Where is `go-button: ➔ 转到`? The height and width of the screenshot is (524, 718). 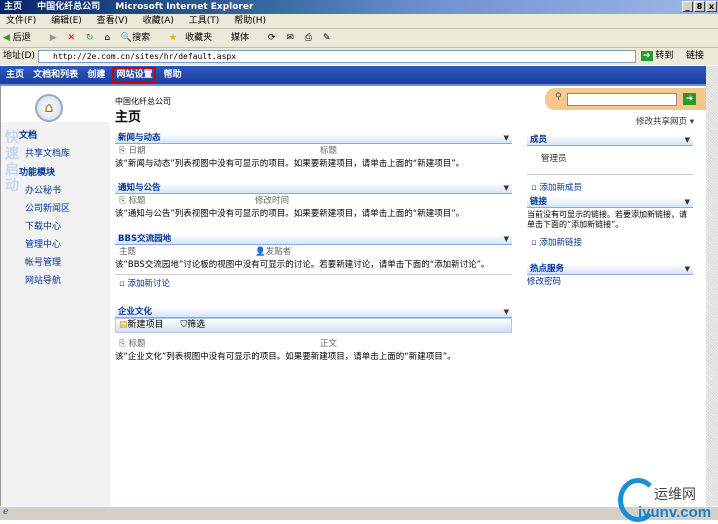
go-button: ➔ 转到 is located at coordinates (657, 56).